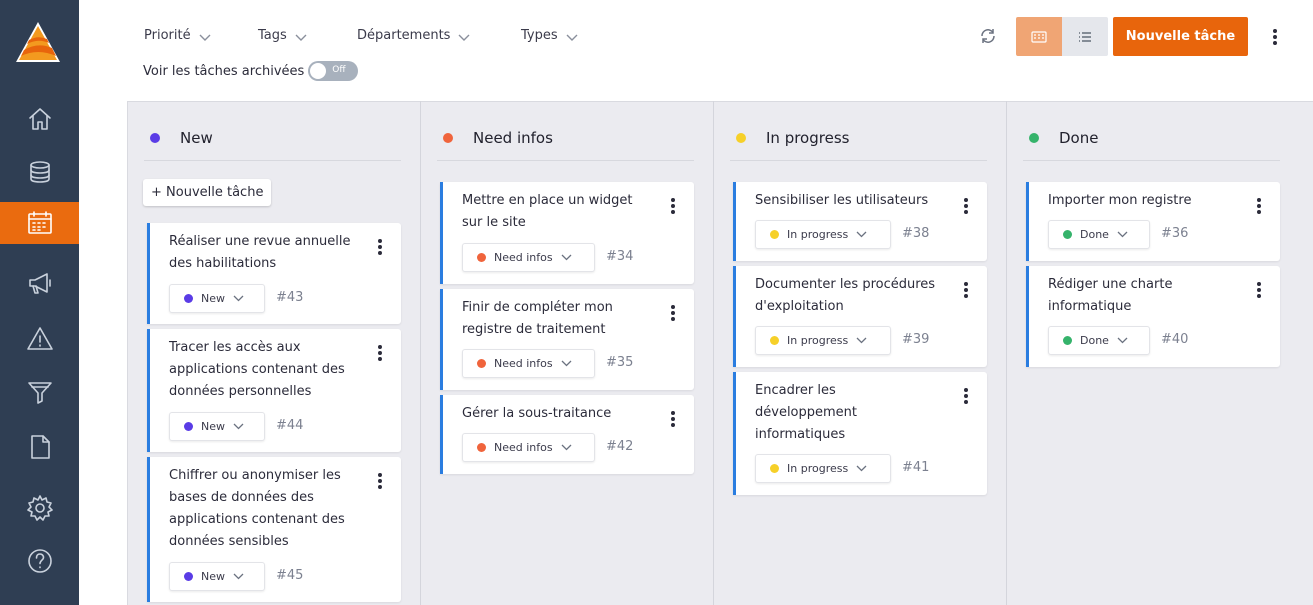 This screenshot has width=1313, height=605. Describe the element at coordinates (1153, 221) in the screenshot. I see `task-card: Importer mon registre Done #36` at that location.